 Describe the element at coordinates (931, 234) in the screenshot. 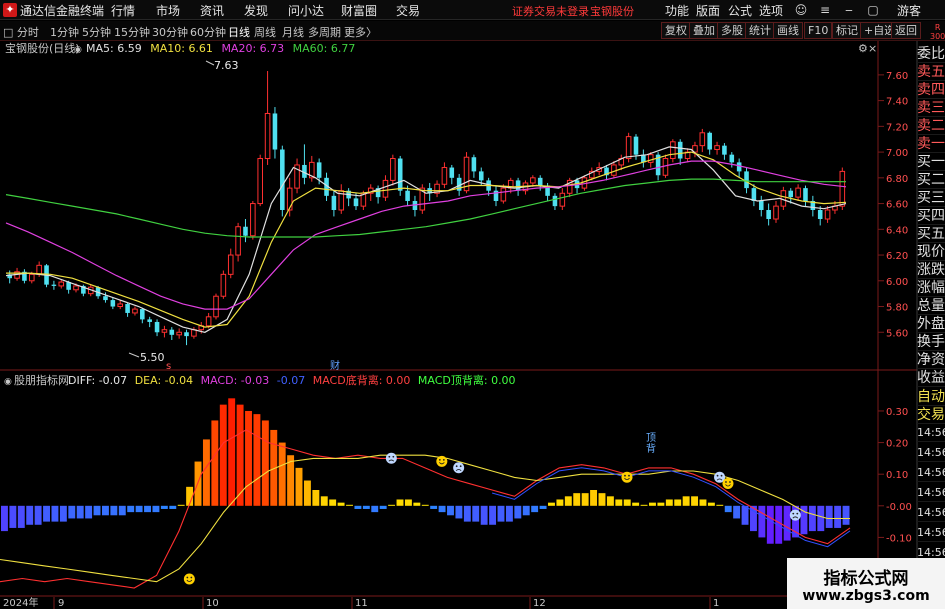

I see `quote-row-label: 买五` at that location.